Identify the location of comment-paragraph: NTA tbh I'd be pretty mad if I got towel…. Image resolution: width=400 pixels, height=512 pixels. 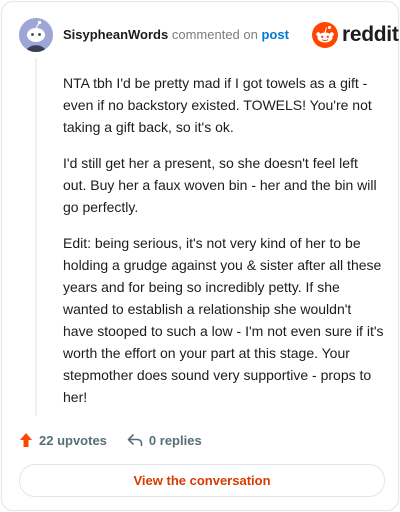
(217, 105).